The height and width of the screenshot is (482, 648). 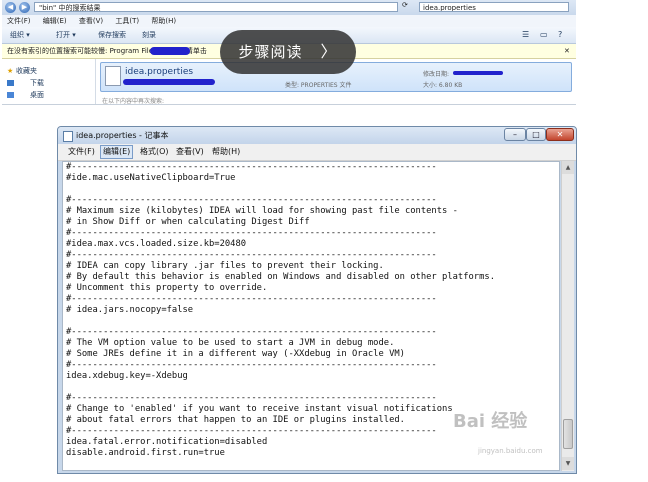 What do you see at coordinates (317, 135) in the screenshot?
I see `notepad-titlebar: idea.properties - 记事本 – □ ✕` at bounding box center [317, 135].